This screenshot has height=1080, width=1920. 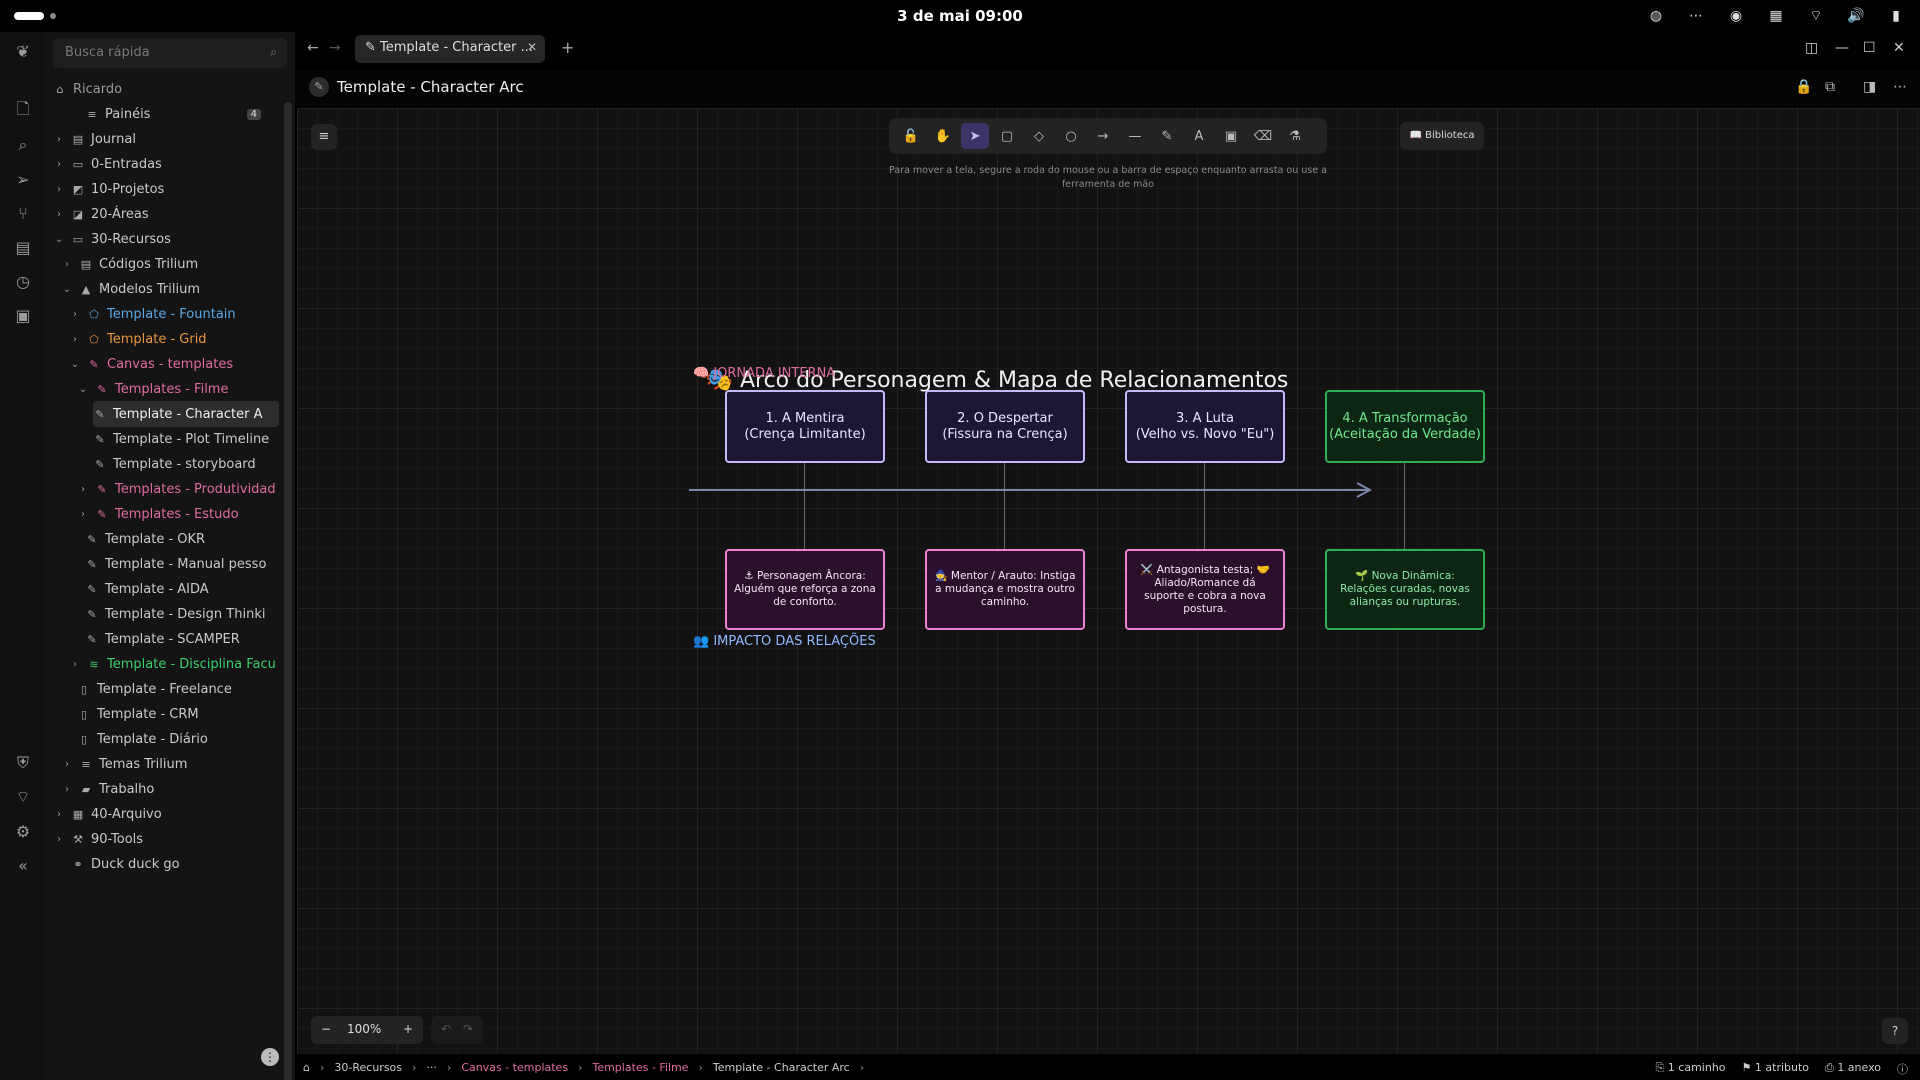 What do you see at coordinates (270, 1057) in the screenshot?
I see `tree-settings-button: ⋮` at bounding box center [270, 1057].